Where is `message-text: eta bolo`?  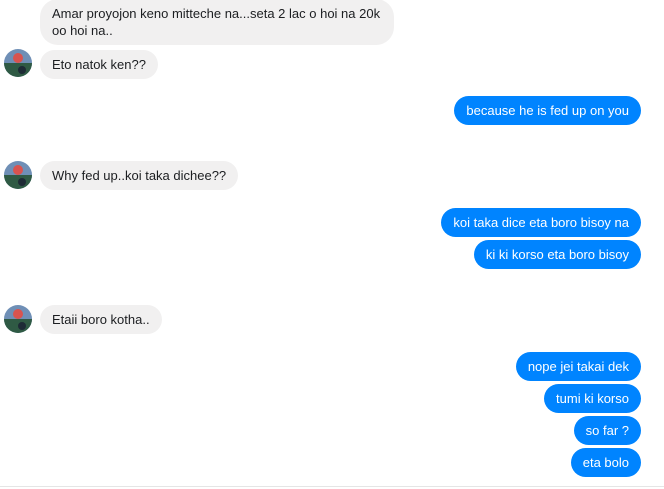 message-text: eta bolo is located at coordinates (605, 462).